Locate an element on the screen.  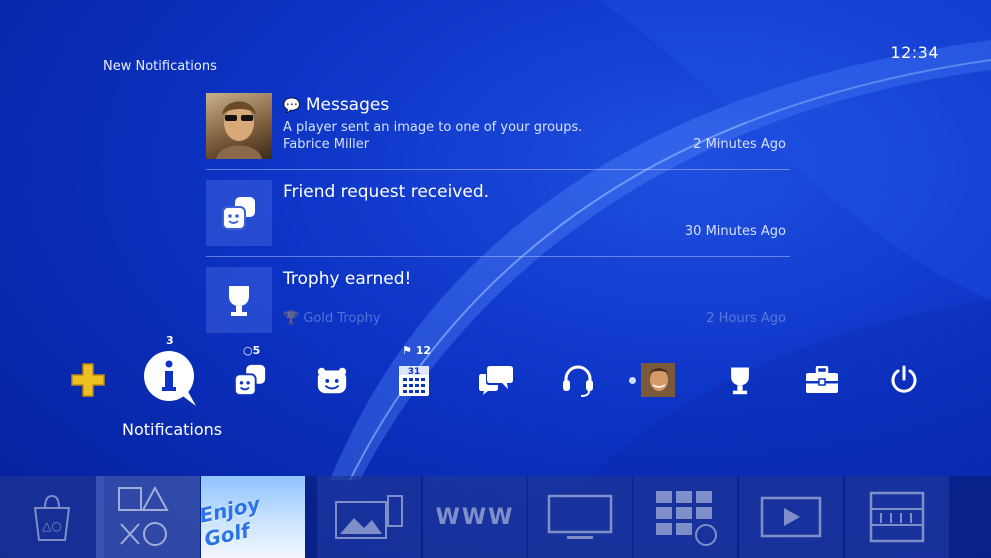
internet-browser-tile: WWW is located at coordinates (475, 517).